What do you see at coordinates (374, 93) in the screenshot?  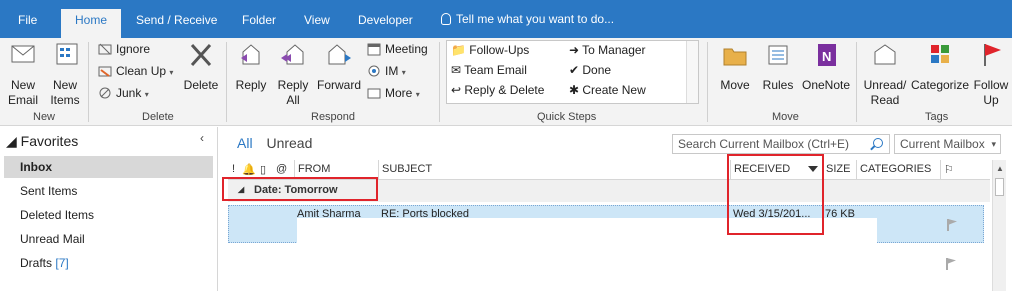 I see `more-icon` at bounding box center [374, 93].